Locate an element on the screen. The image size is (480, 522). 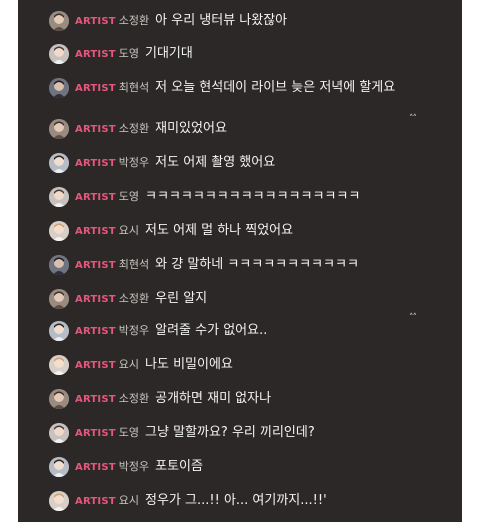
chat-message: ARTIST 박정우 알려줄 수가 없어요.. is located at coordinates (239, 331).